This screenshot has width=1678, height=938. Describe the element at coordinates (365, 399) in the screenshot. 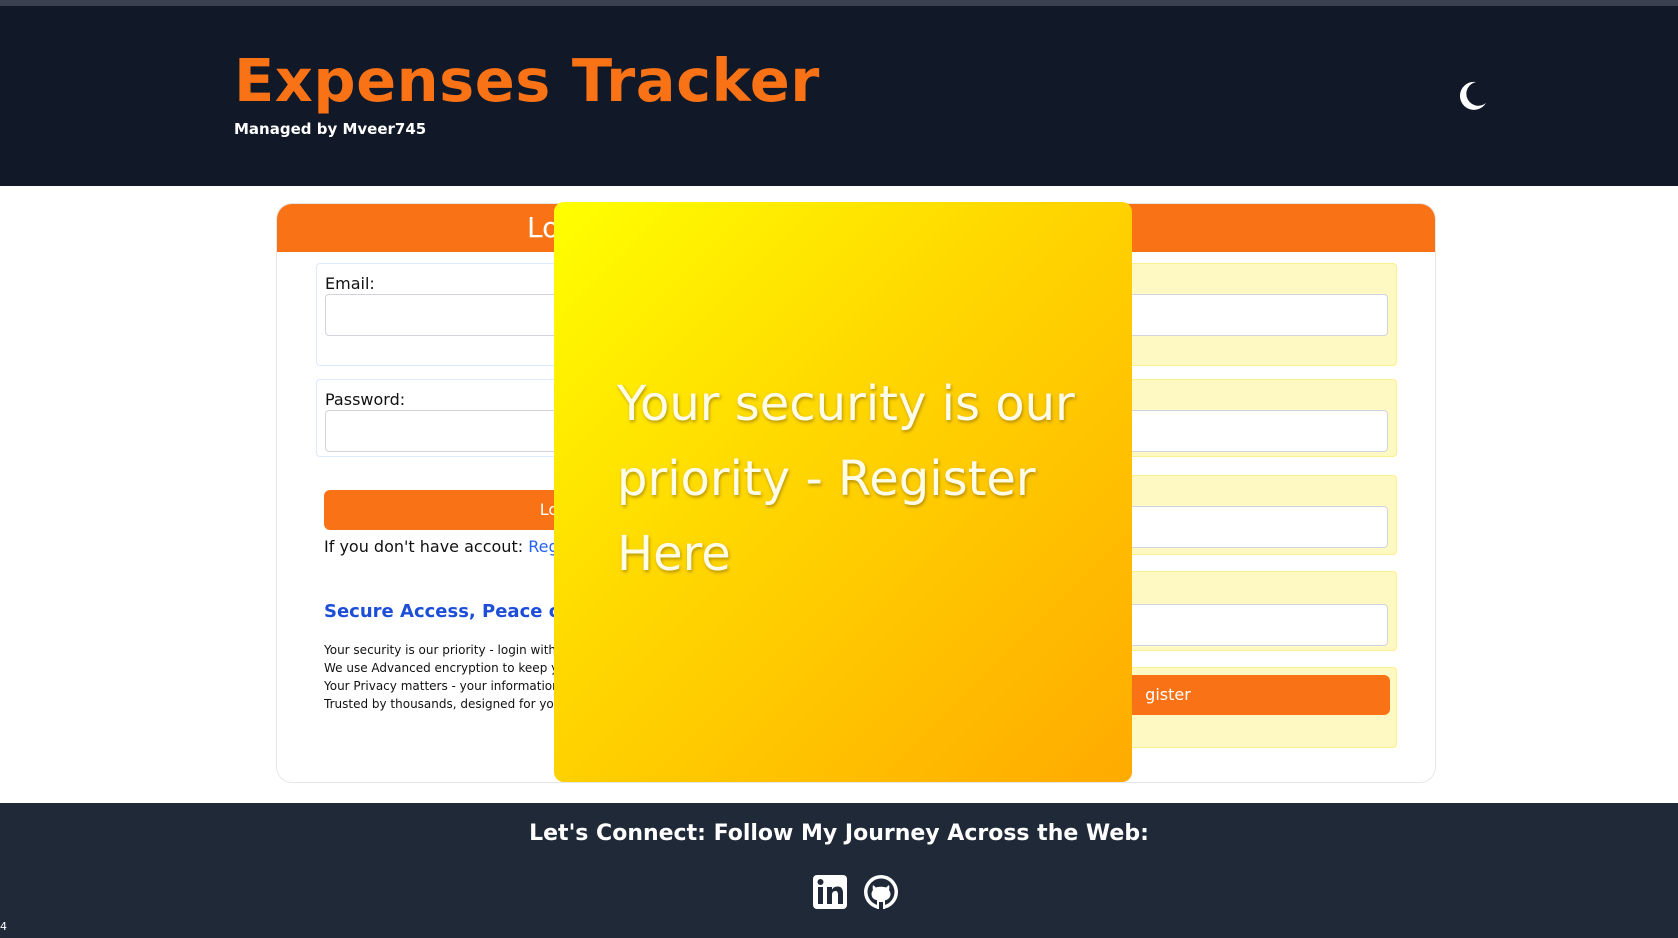

I see `password-label: Password:` at that location.